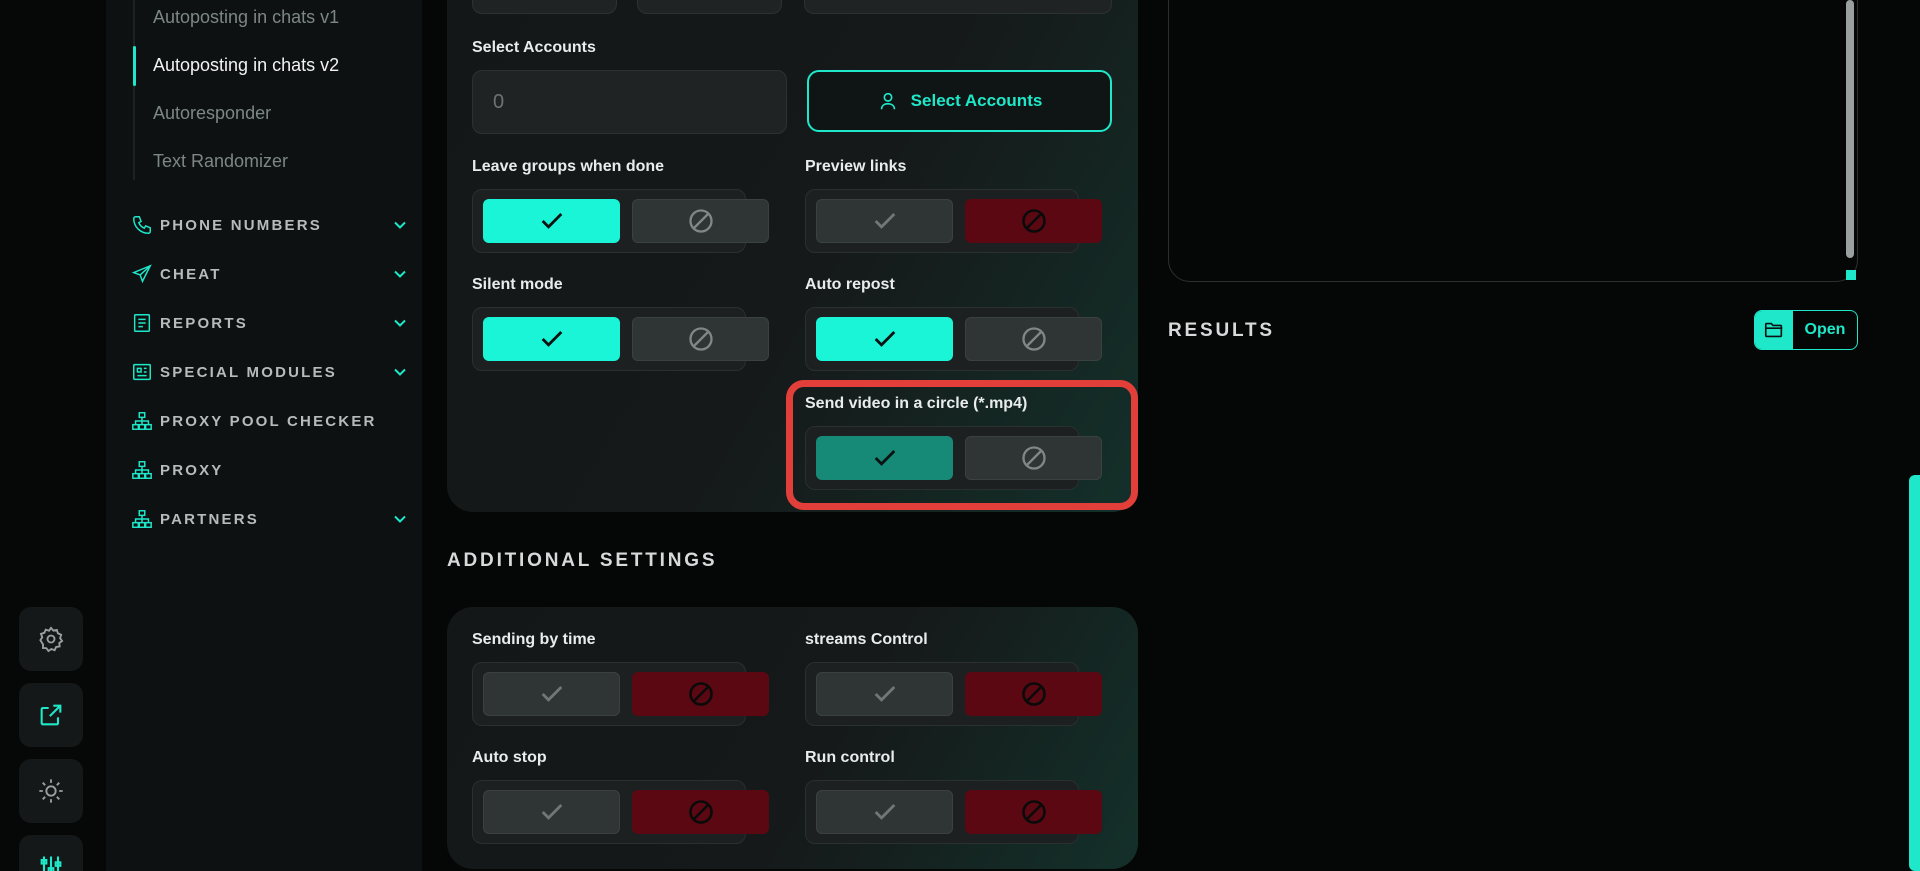  Describe the element at coordinates (850, 284) in the screenshot. I see `auto-repost-label: Auto repost` at that location.